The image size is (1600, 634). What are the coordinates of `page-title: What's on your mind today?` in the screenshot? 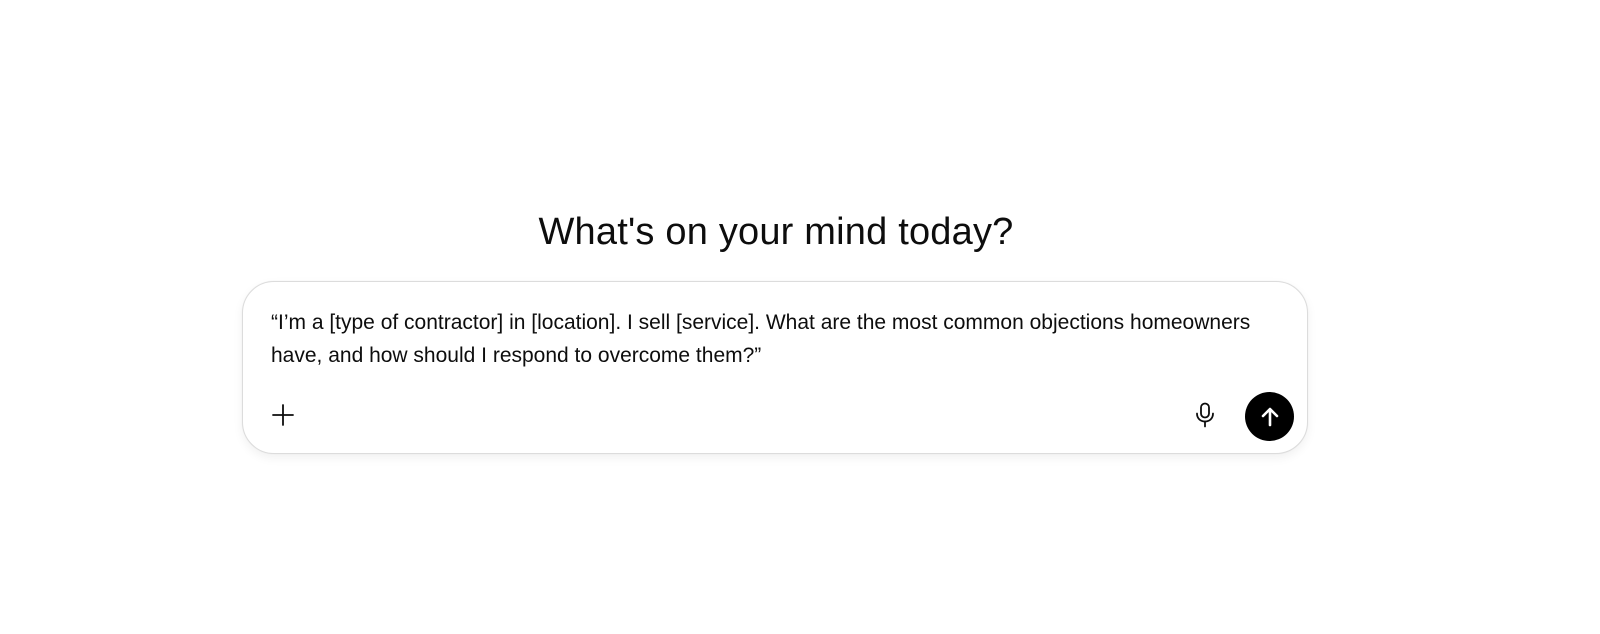 It's located at (776, 232).